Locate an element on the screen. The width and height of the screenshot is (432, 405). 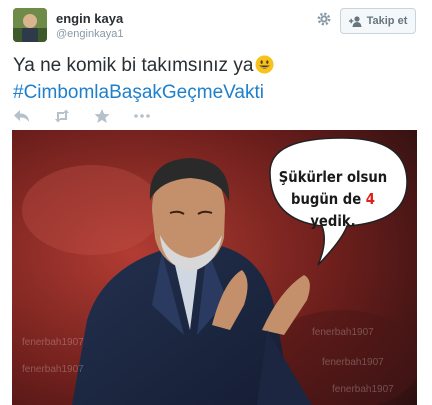
gear-icon is located at coordinates (324, 19).